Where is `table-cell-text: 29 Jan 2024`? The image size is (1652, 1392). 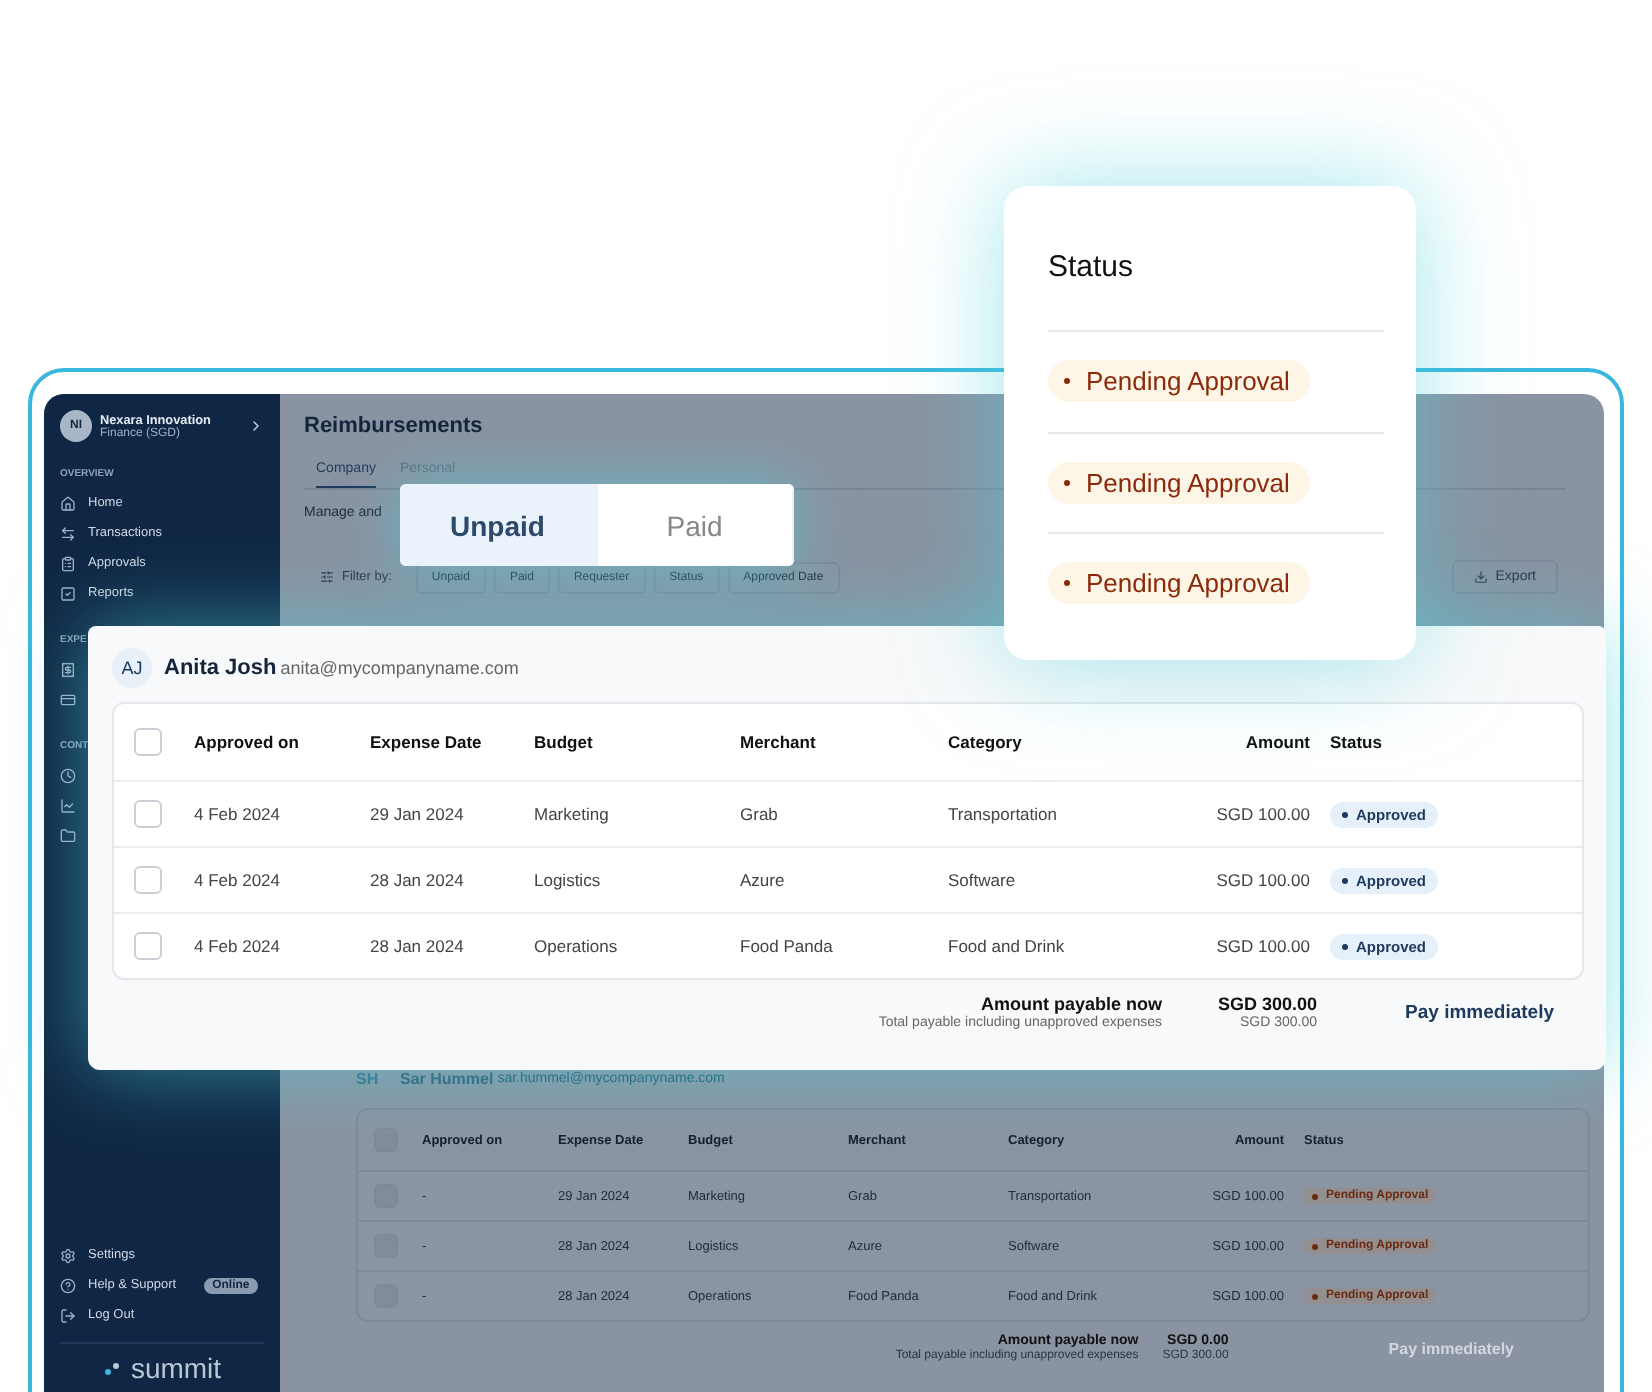 table-cell-text: 29 Jan 2024 is located at coordinates (418, 814).